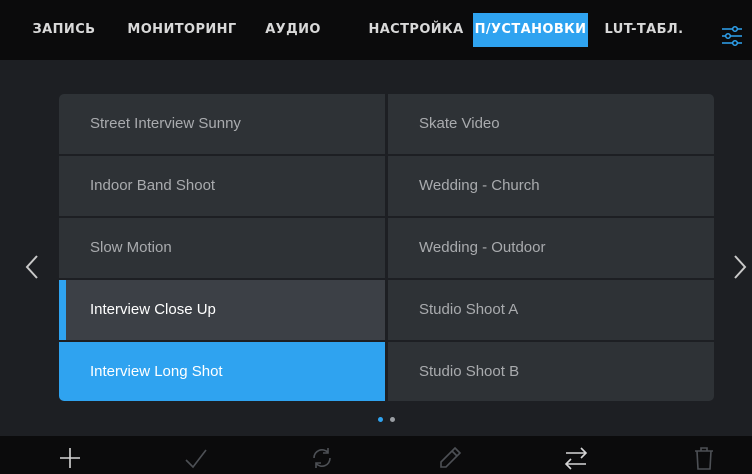  What do you see at coordinates (32, 267) in the screenshot?
I see `previous-page-arrow-icon` at bounding box center [32, 267].